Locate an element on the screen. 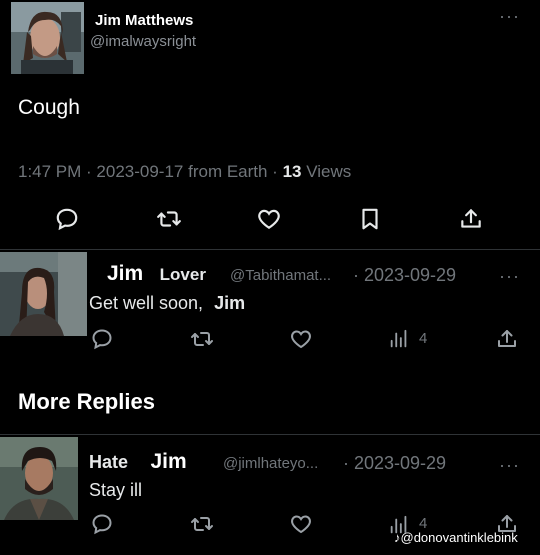 Image resolution: width=540 pixels, height=555 pixels. watermark-text: @donovantinklebink is located at coordinates (459, 537).